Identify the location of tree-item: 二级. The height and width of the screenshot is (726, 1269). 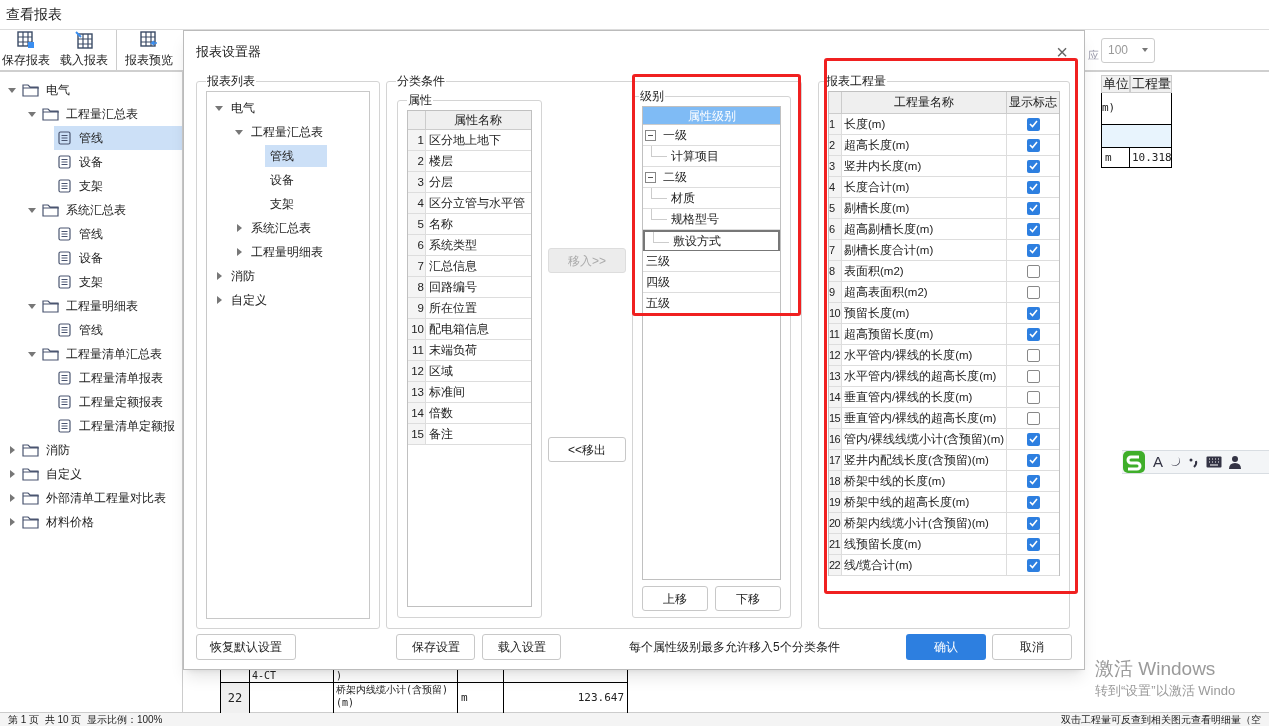
(675, 177).